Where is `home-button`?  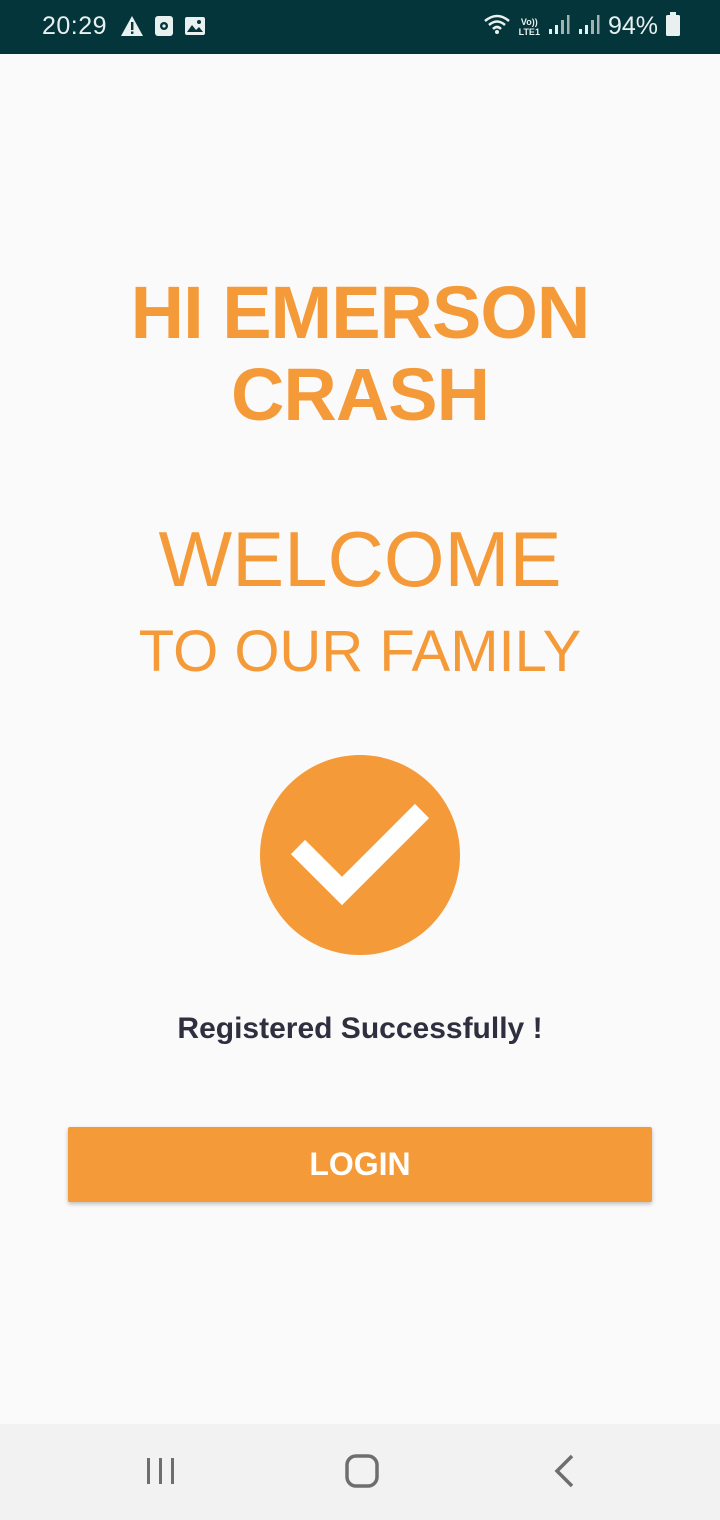 home-button is located at coordinates (362, 1473).